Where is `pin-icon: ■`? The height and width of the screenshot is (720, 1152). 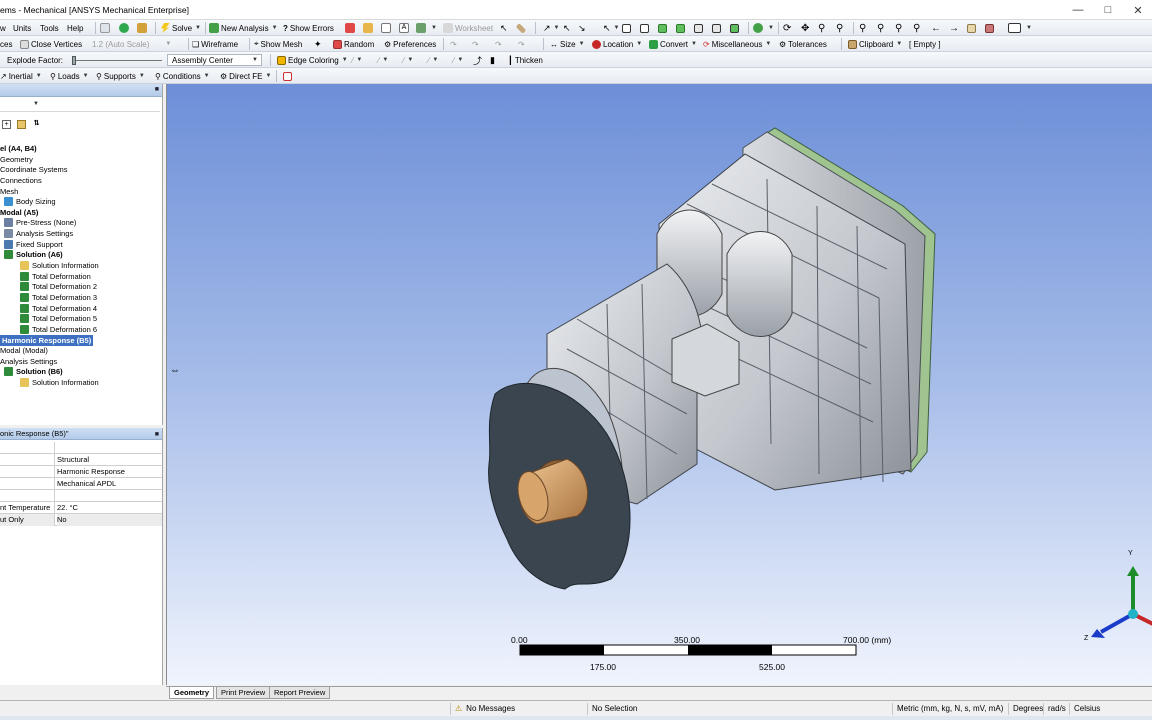
pin-icon: ■ is located at coordinates (157, 89).